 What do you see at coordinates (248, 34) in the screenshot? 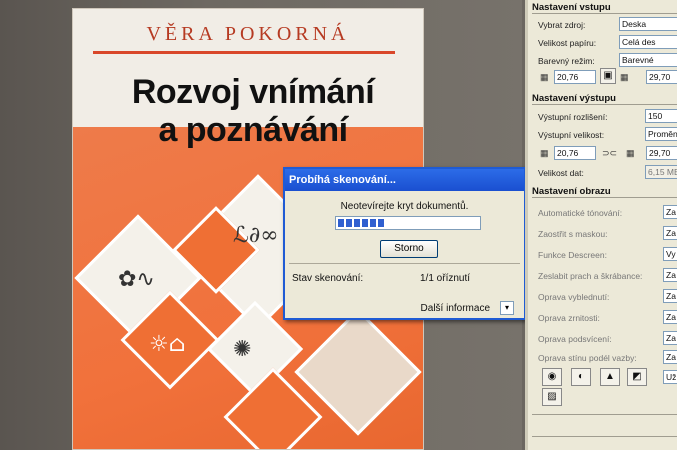
I see `book-author: VĚRA POKORNÁ` at bounding box center [248, 34].